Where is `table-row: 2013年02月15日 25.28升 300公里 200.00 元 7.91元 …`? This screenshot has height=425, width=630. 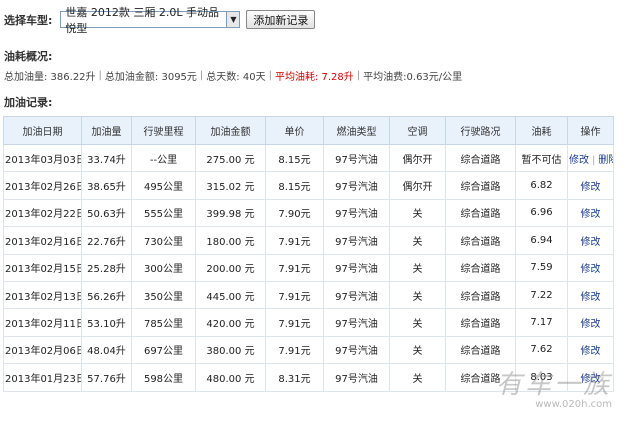 table-row: 2013年02月15日 25.28升 300公里 200.00 元 7.91元 … is located at coordinates (308, 267).